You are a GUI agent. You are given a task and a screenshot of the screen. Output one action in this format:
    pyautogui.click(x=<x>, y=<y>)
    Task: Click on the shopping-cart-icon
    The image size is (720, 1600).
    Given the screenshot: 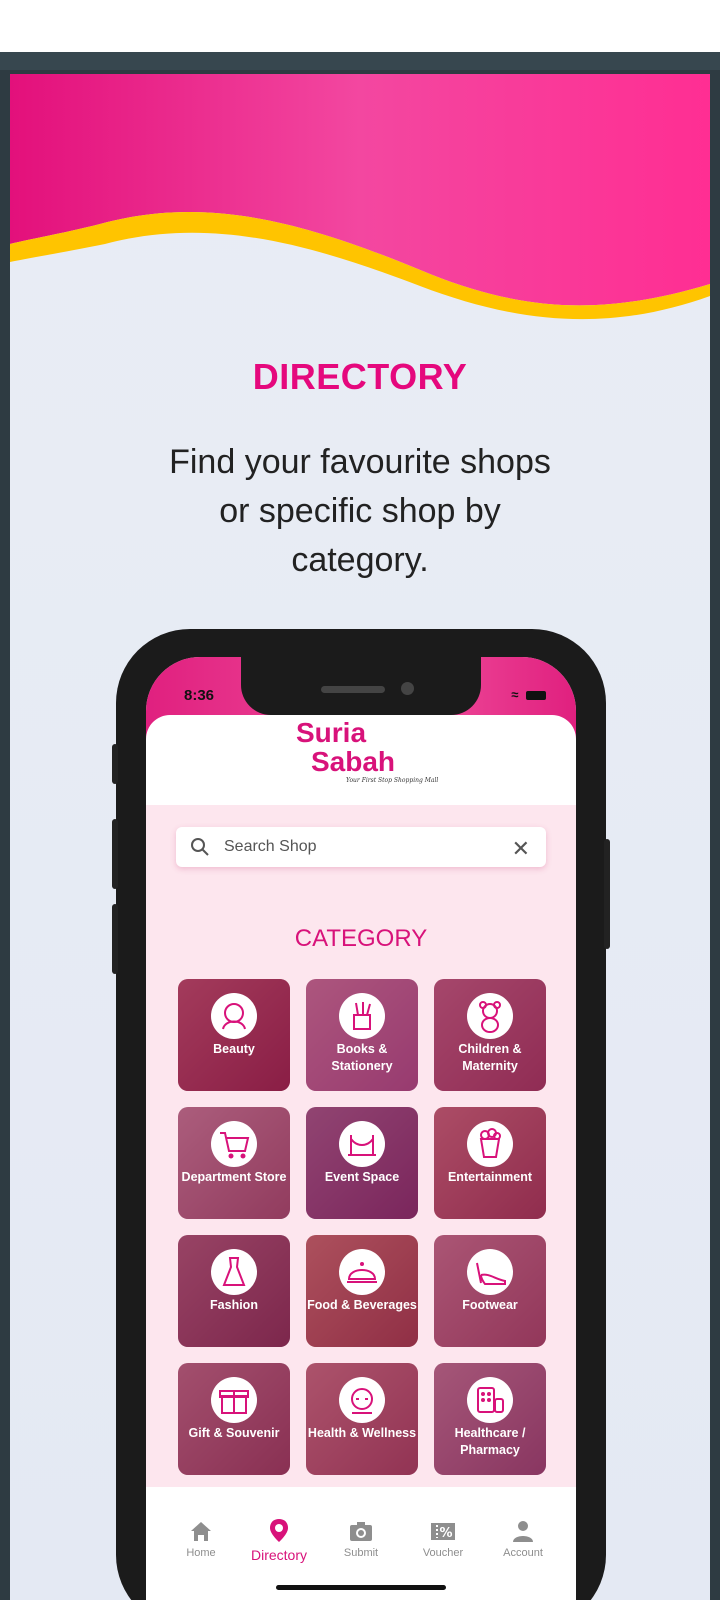 What is the action you would take?
    pyautogui.click(x=234, y=1144)
    